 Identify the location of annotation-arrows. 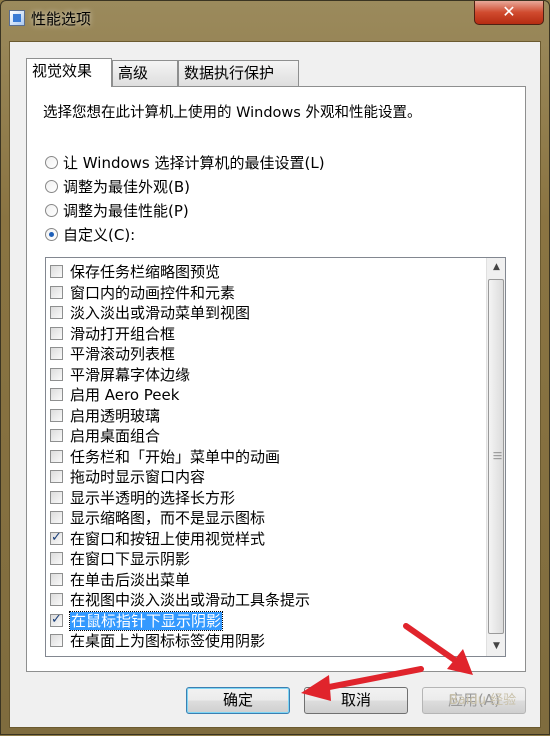
(387, 662).